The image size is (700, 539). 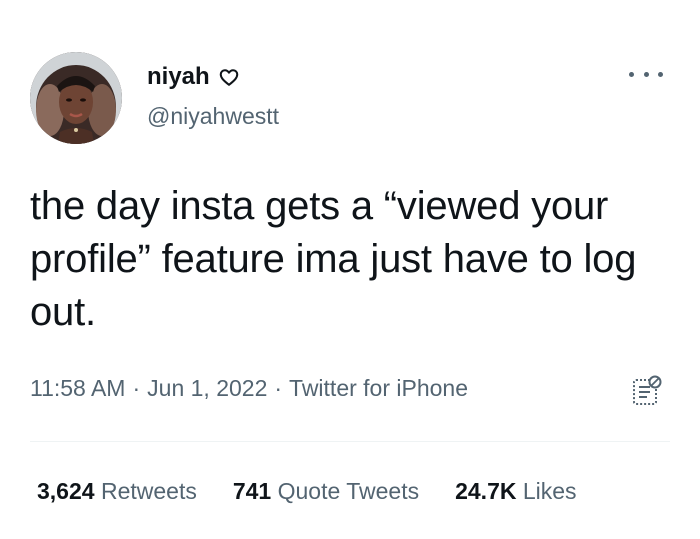 What do you see at coordinates (252, 491) in the screenshot?
I see `quote-tweets-count: 741` at bounding box center [252, 491].